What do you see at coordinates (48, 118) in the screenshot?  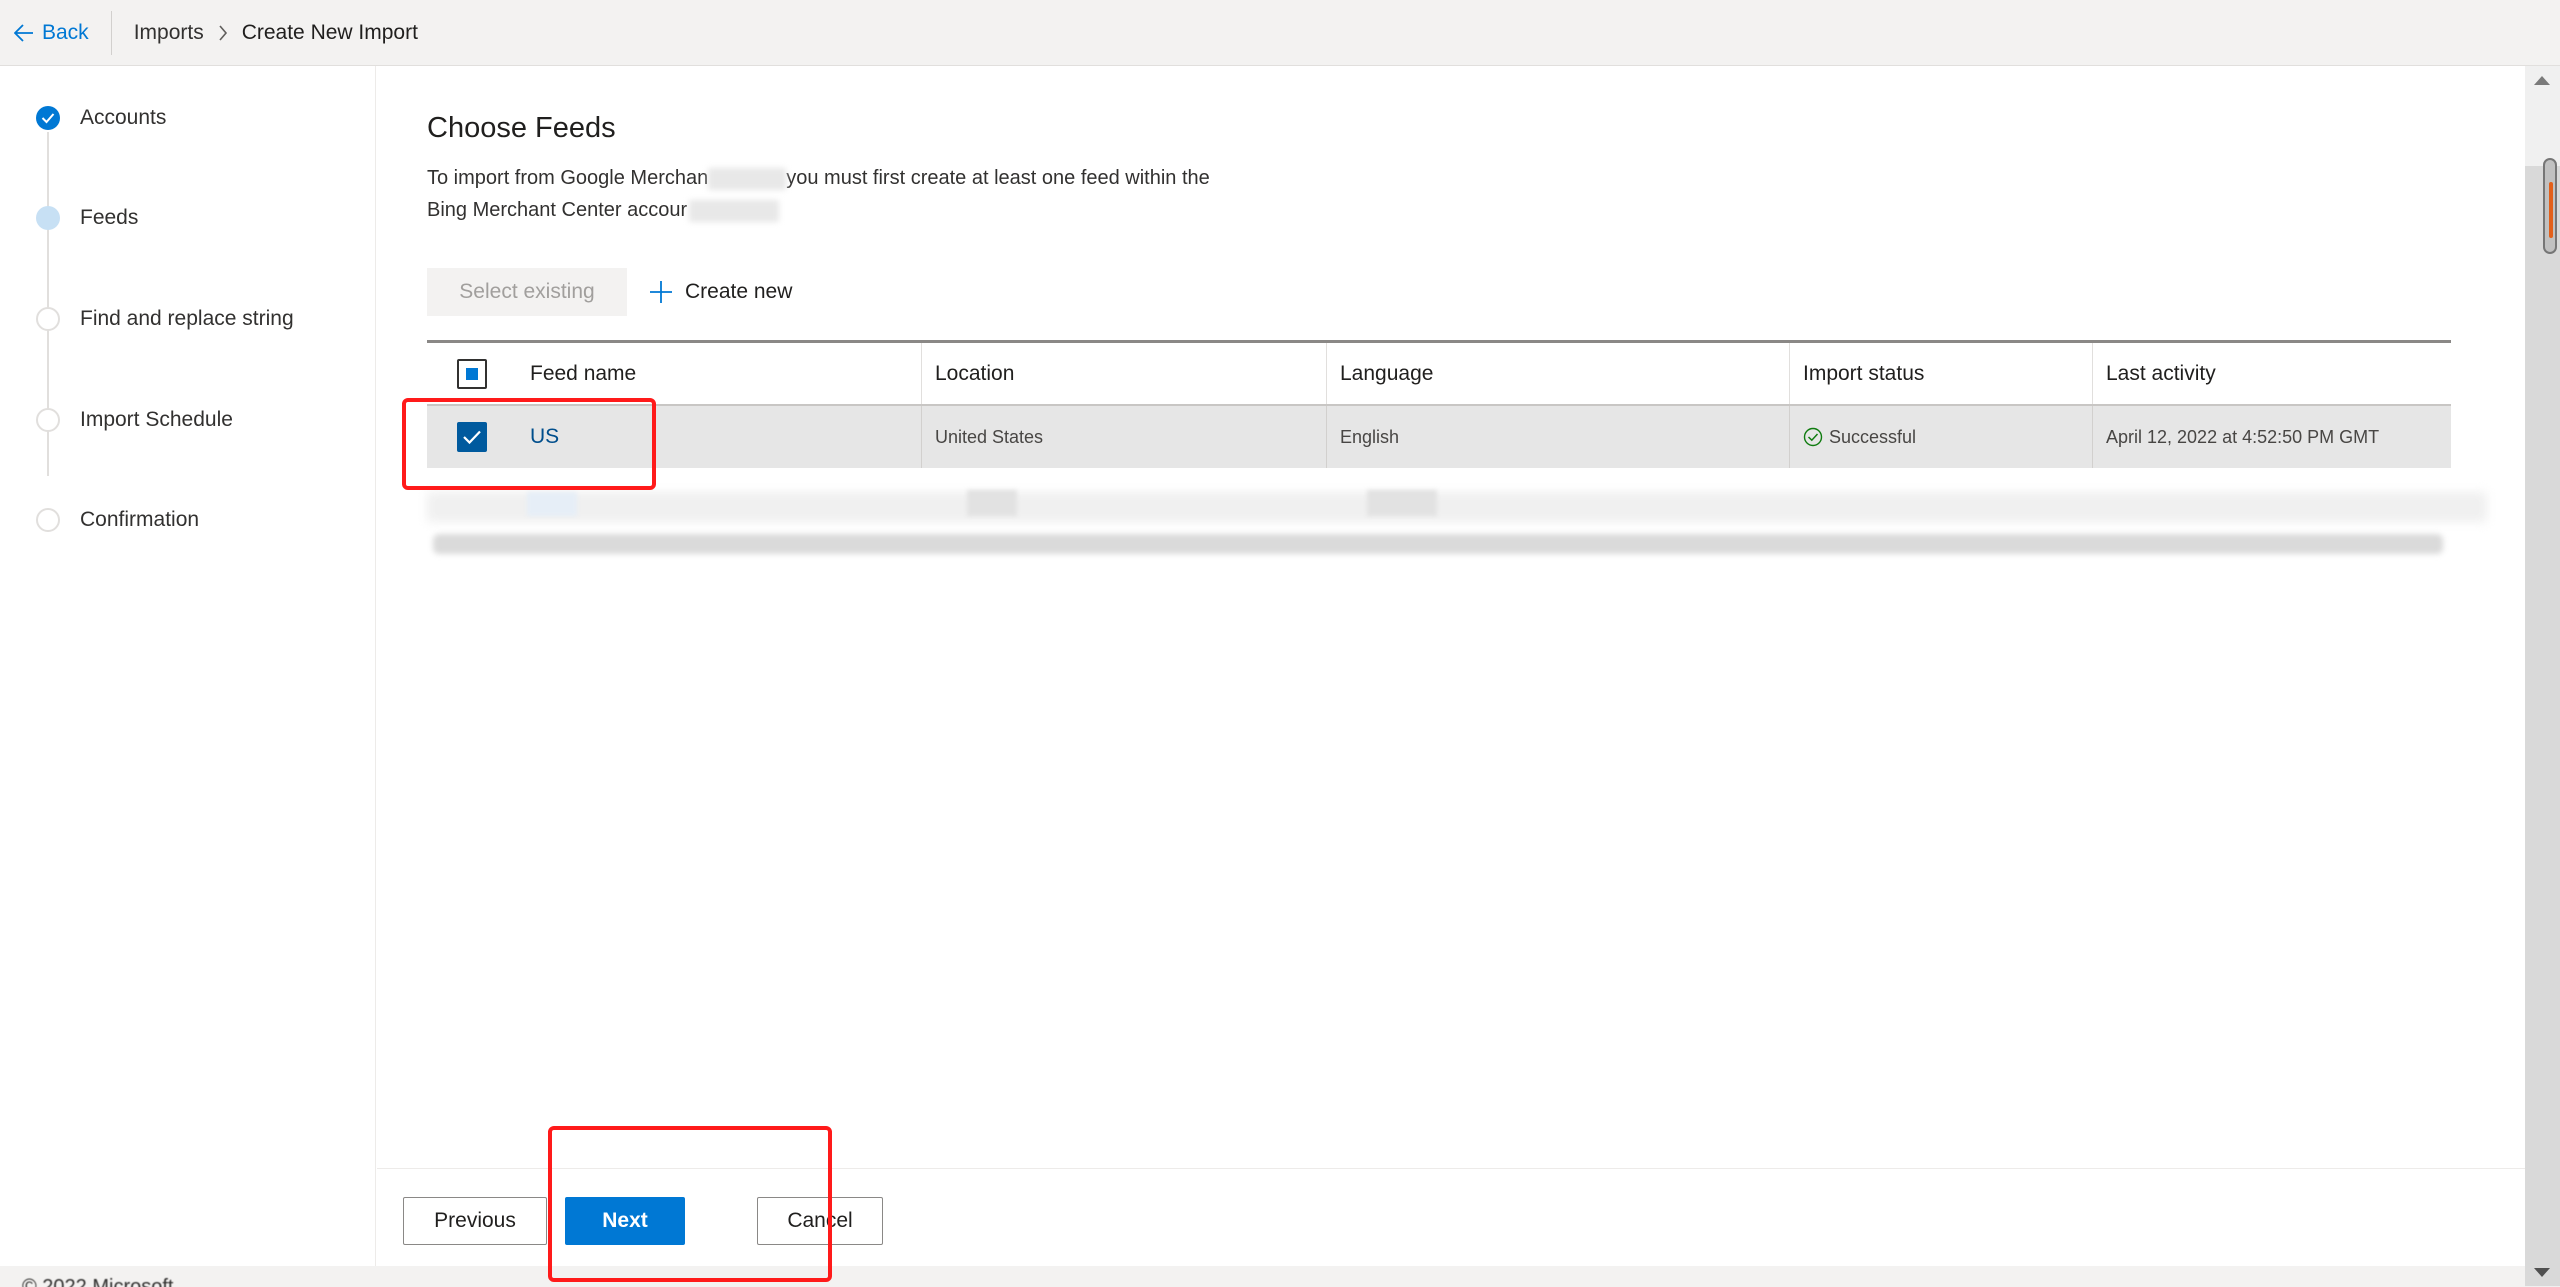 I see `check-circle-icon` at bounding box center [48, 118].